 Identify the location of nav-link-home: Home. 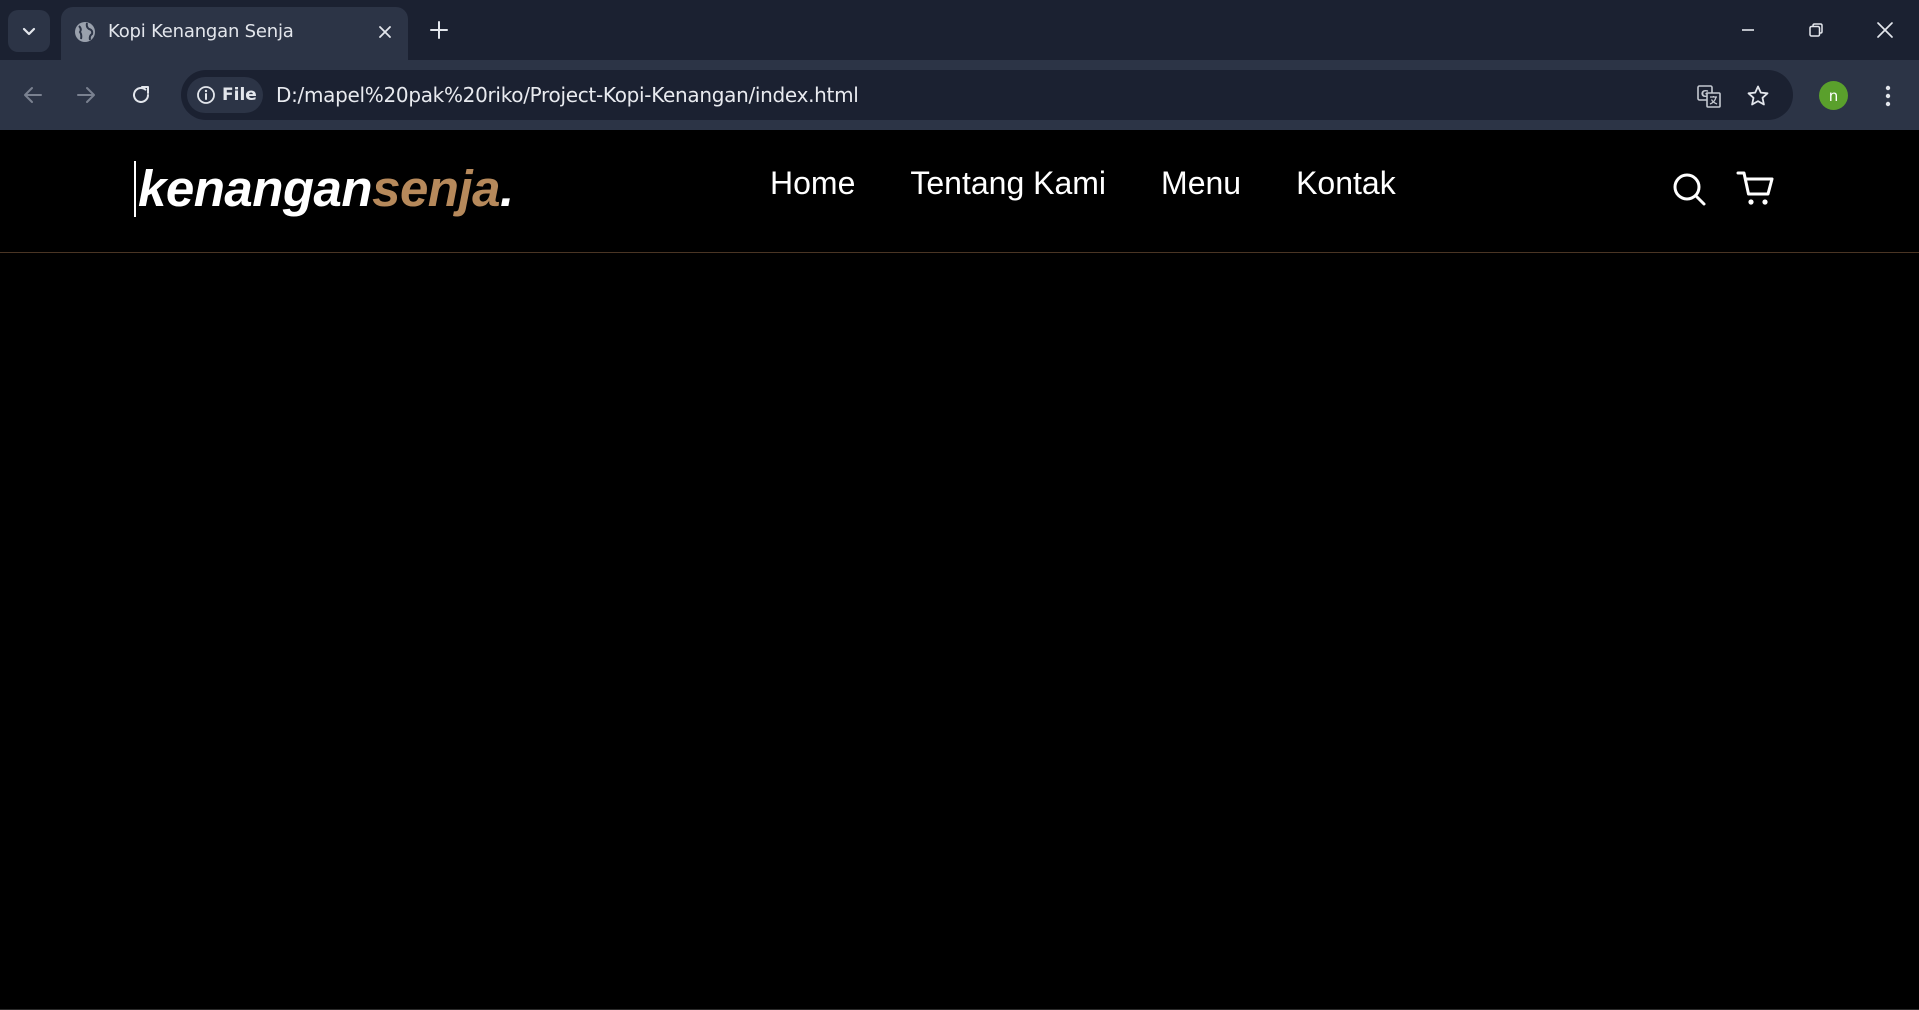
(812, 183).